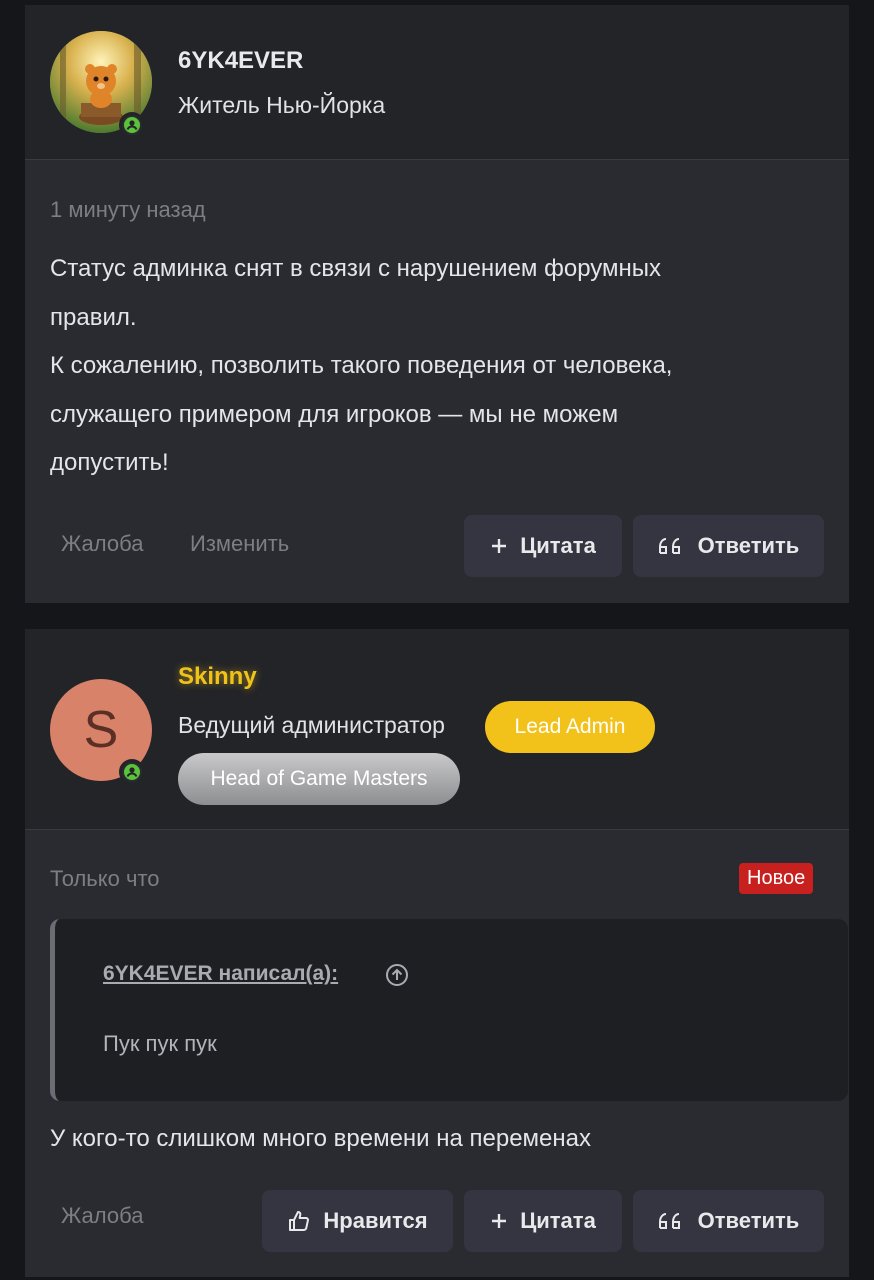 The height and width of the screenshot is (1280, 874). What do you see at coordinates (311, 725) in the screenshot?
I see `user-title: Ведущий администратор` at bounding box center [311, 725].